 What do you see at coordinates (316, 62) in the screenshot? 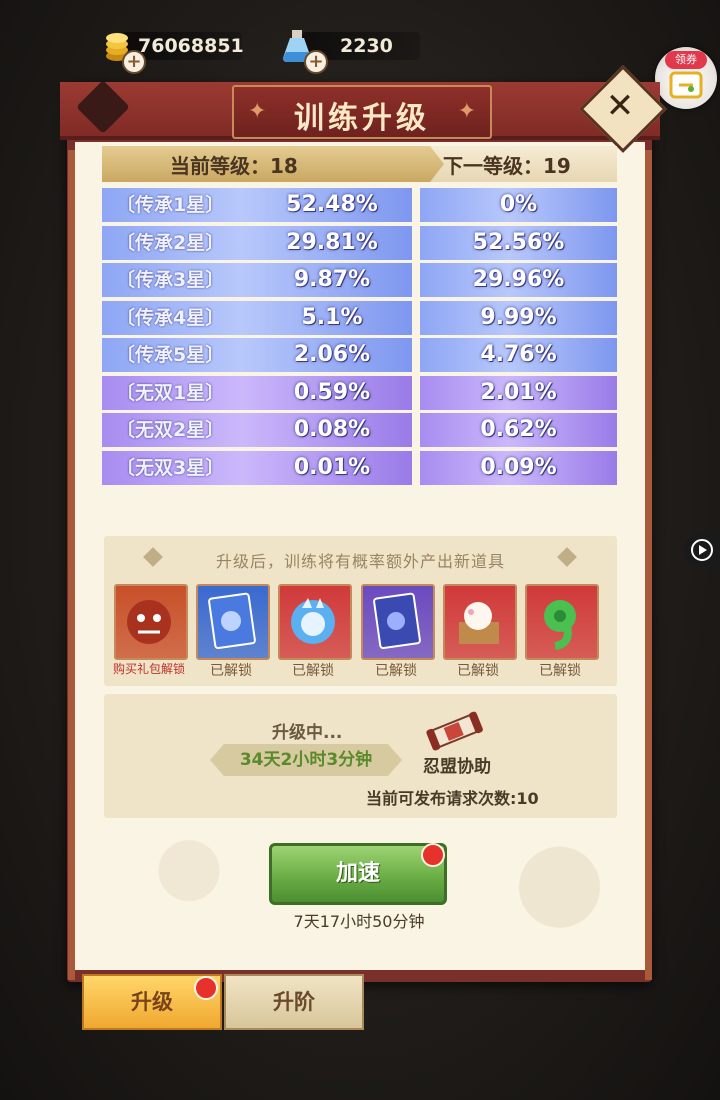
I see `add-potion-button: +` at bounding box center [316, 62].